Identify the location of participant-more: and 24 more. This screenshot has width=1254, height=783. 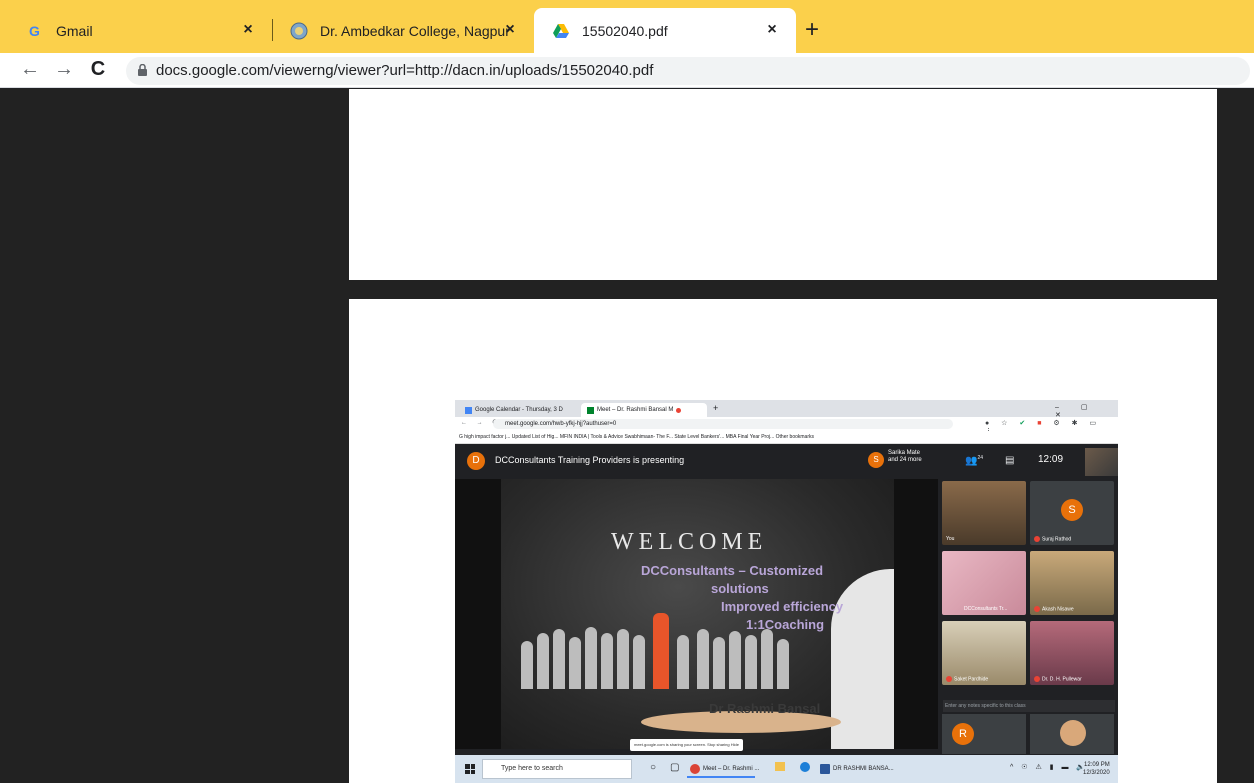
(905, 460).